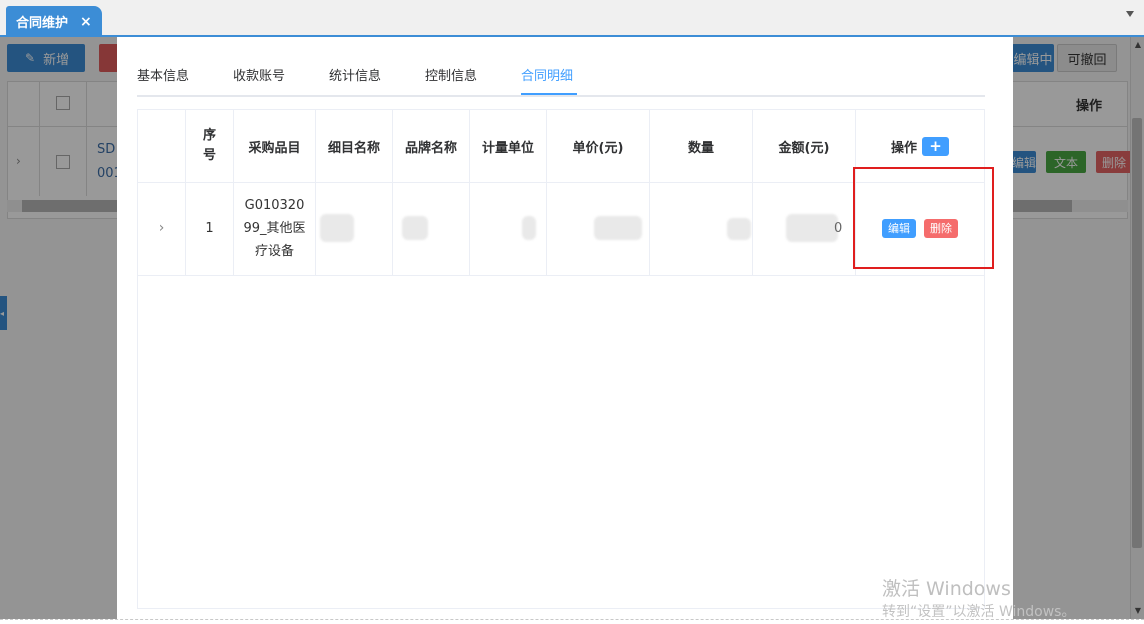  I want to click on close-icon: ×, so click(86, 22).